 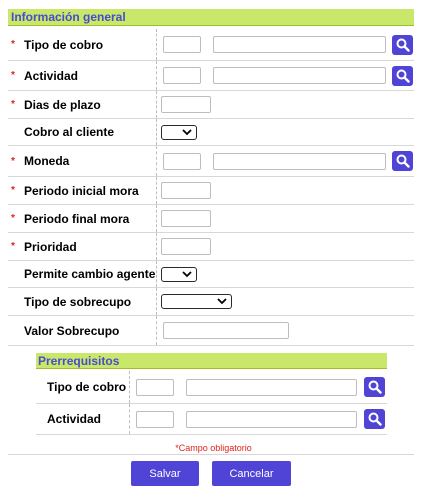 What do you see at coordinates (211, 17) in the screenshot?
I see `section-header-general: Información general` at bounding box center [211, 17].